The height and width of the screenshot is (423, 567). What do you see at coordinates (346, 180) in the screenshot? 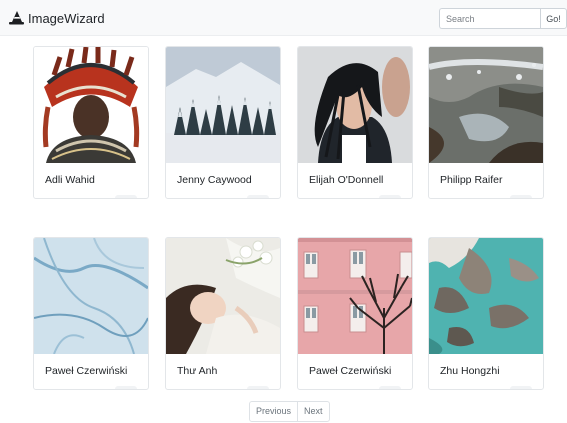
I see `card-title: Elijah O'Donnell` at bounding box center [346, 180].